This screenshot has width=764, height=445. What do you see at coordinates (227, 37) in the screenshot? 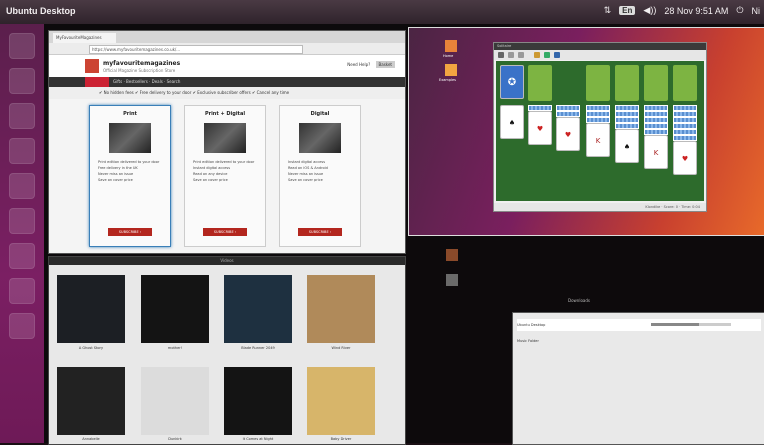
I see `tab-bar: MyFavouriteMagazines` at bounding box center [227, 37].